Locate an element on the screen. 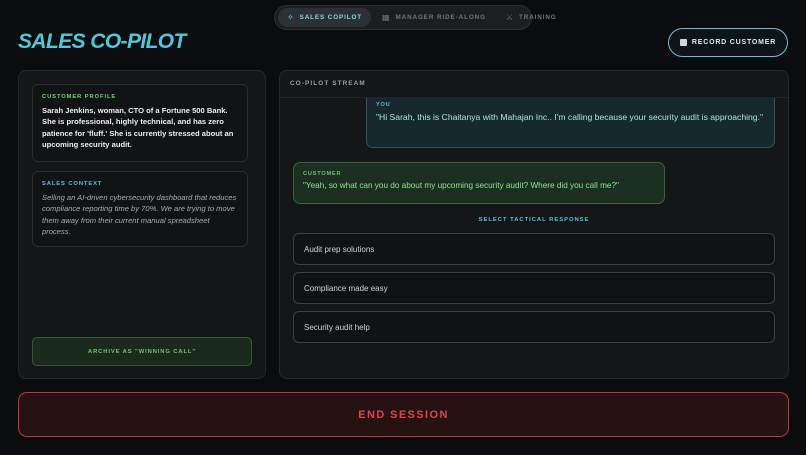  tab-label: TRAINING is located at coordinates (537, 17).